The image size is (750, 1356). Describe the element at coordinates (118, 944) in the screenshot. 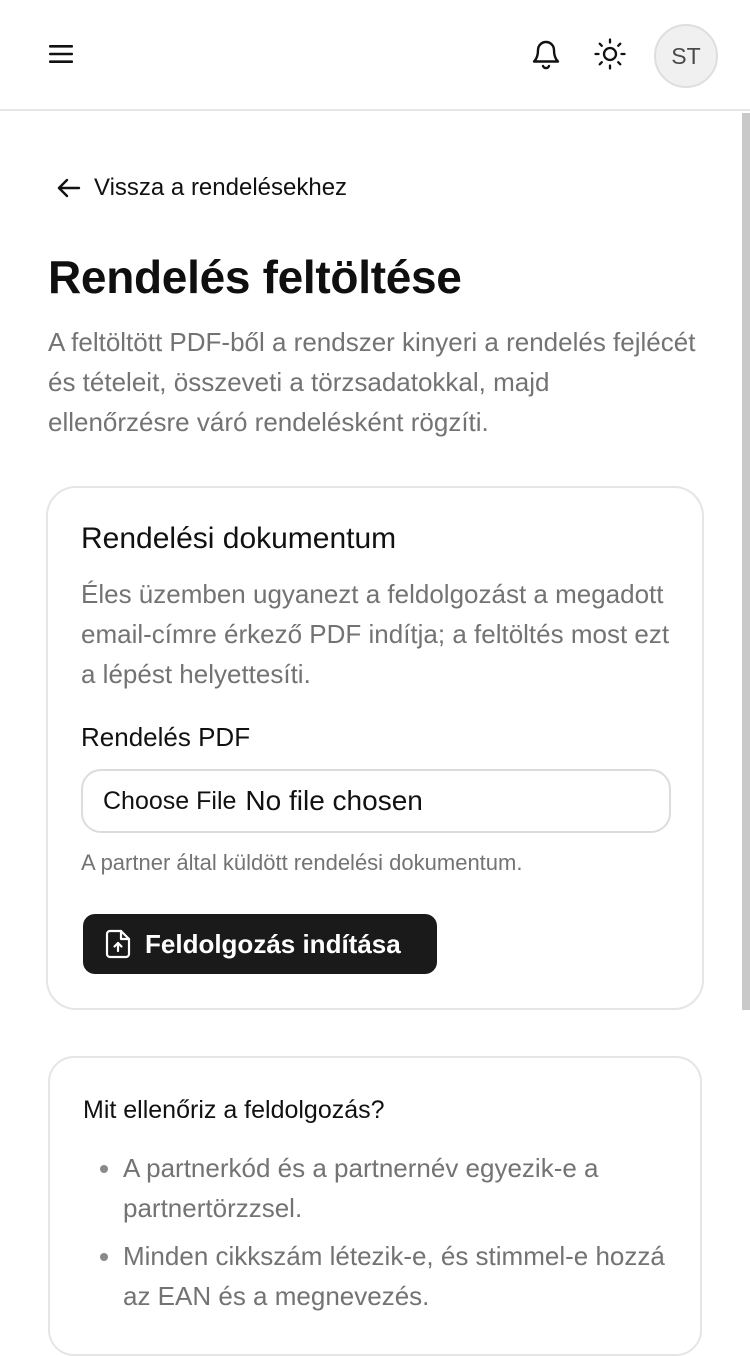

I see `file-upload-icon` at that location.